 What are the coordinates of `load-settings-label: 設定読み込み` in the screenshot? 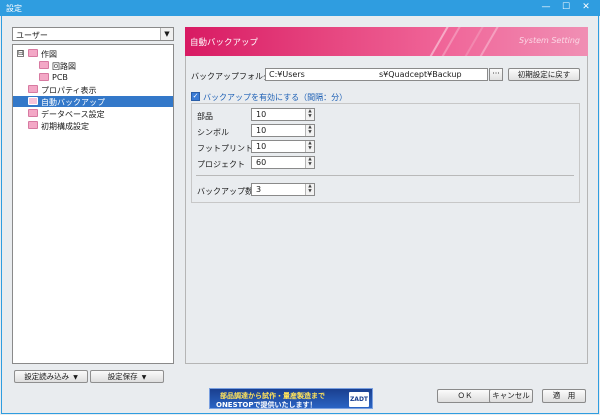 It's located at (47, 376).